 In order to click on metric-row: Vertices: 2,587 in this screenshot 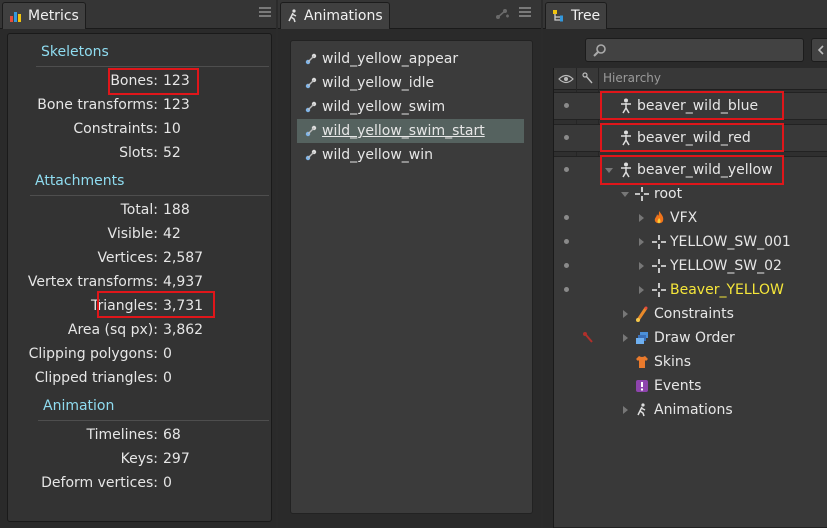, I will do `click(140, 258)`.